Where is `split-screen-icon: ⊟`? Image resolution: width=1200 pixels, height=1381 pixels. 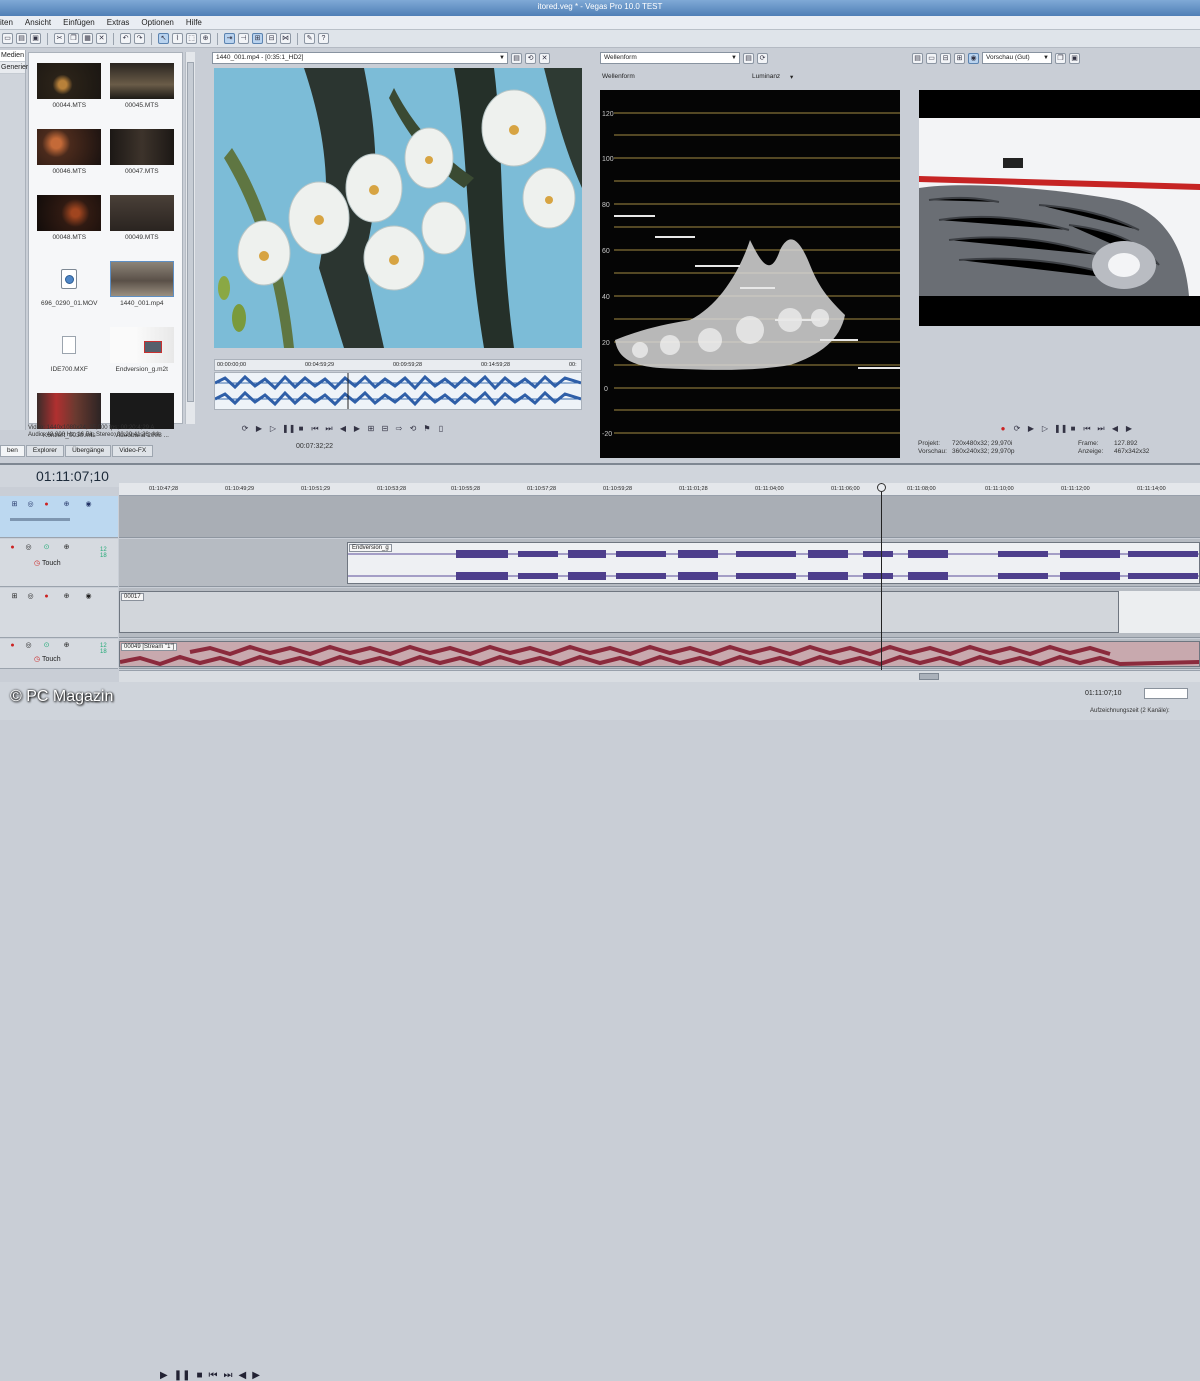
split-screen-icon: ⊟ is located at coordinates (945, 58).